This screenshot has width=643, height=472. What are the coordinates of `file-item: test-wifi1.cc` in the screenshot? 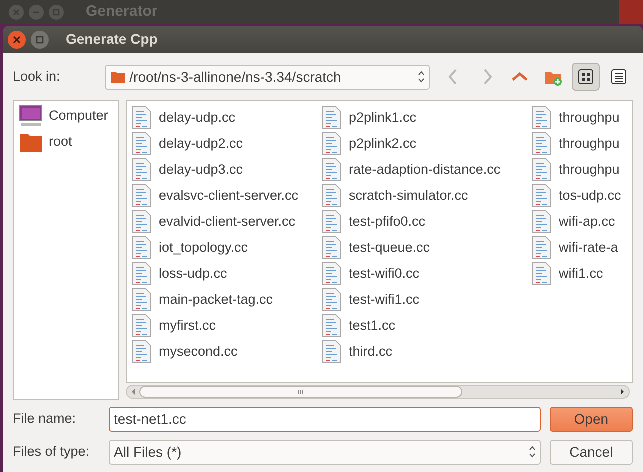 It's located at (384, 300).